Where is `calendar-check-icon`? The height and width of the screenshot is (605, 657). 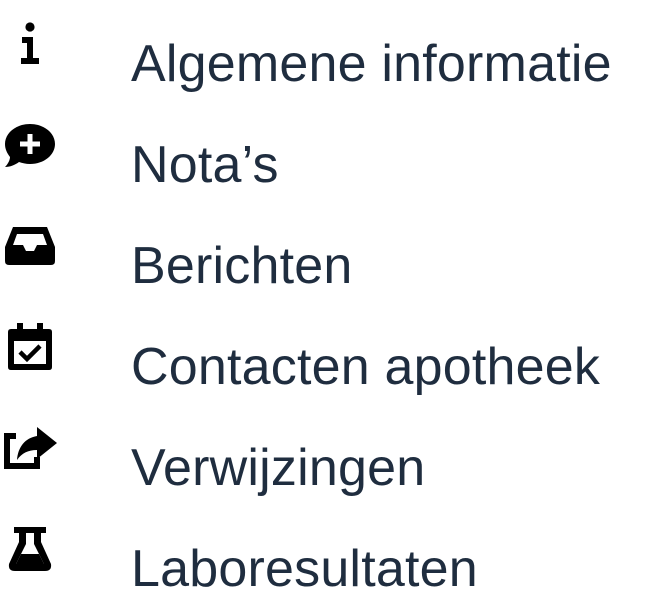 calendar-check-icon is located at coordinates (30, 347).